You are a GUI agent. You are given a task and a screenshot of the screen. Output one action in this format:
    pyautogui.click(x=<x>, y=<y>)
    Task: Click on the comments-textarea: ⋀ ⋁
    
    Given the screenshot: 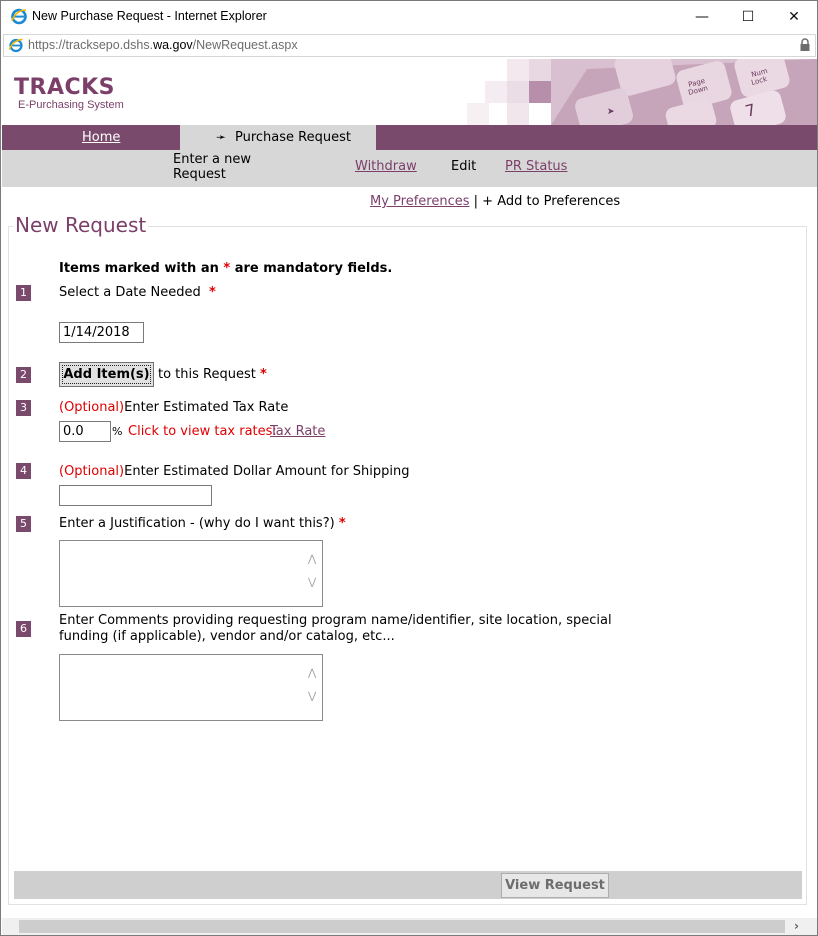 What is the action you would take?
    pyautogui.click(x=191, y=687)
    